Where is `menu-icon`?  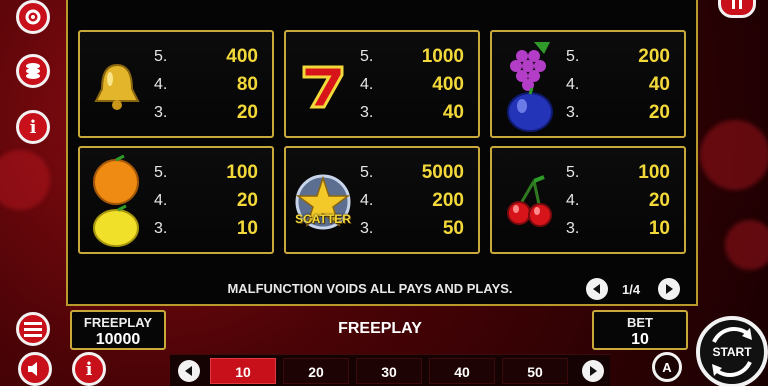
menu-icon is located at coordinates (33, 329).